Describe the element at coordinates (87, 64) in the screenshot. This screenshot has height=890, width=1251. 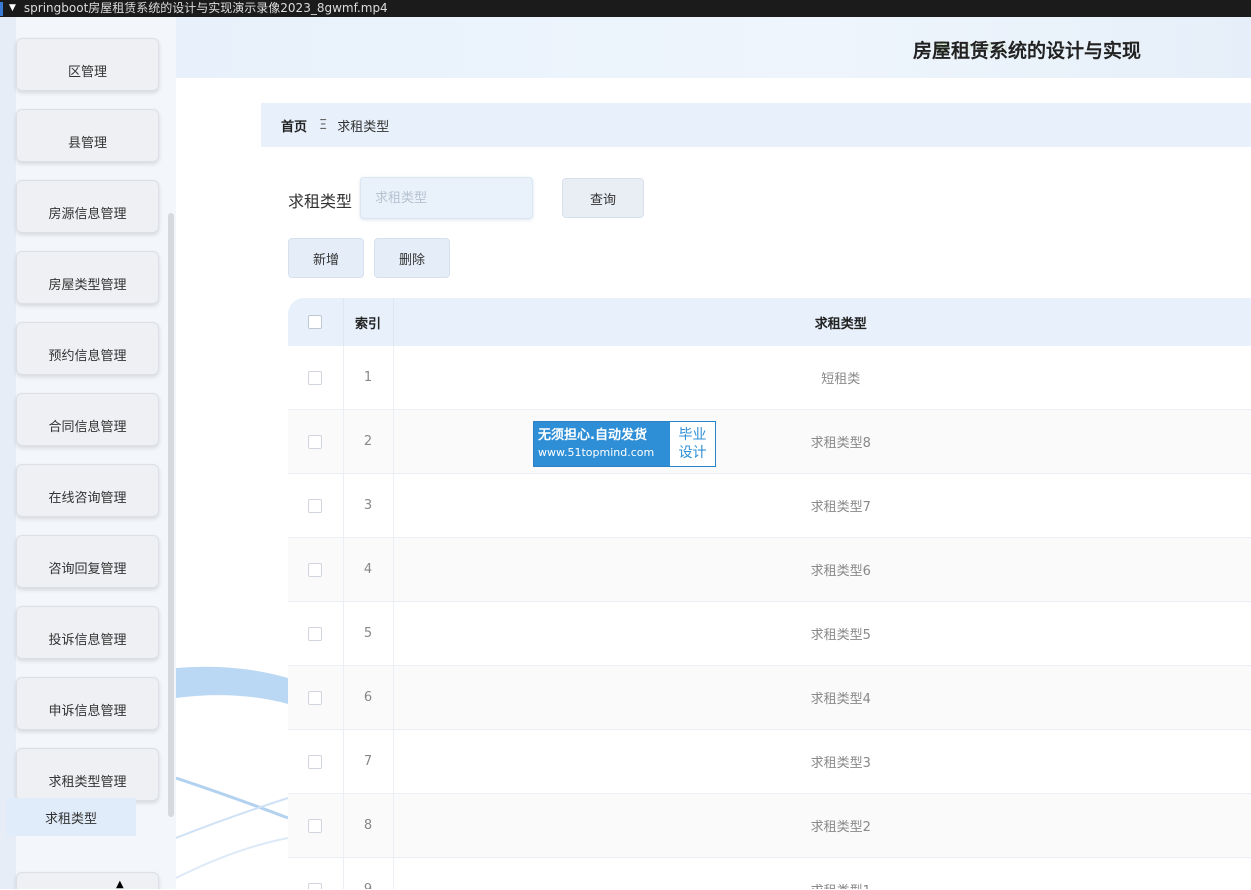
I see `sidebar-item: 区管理` at that location.